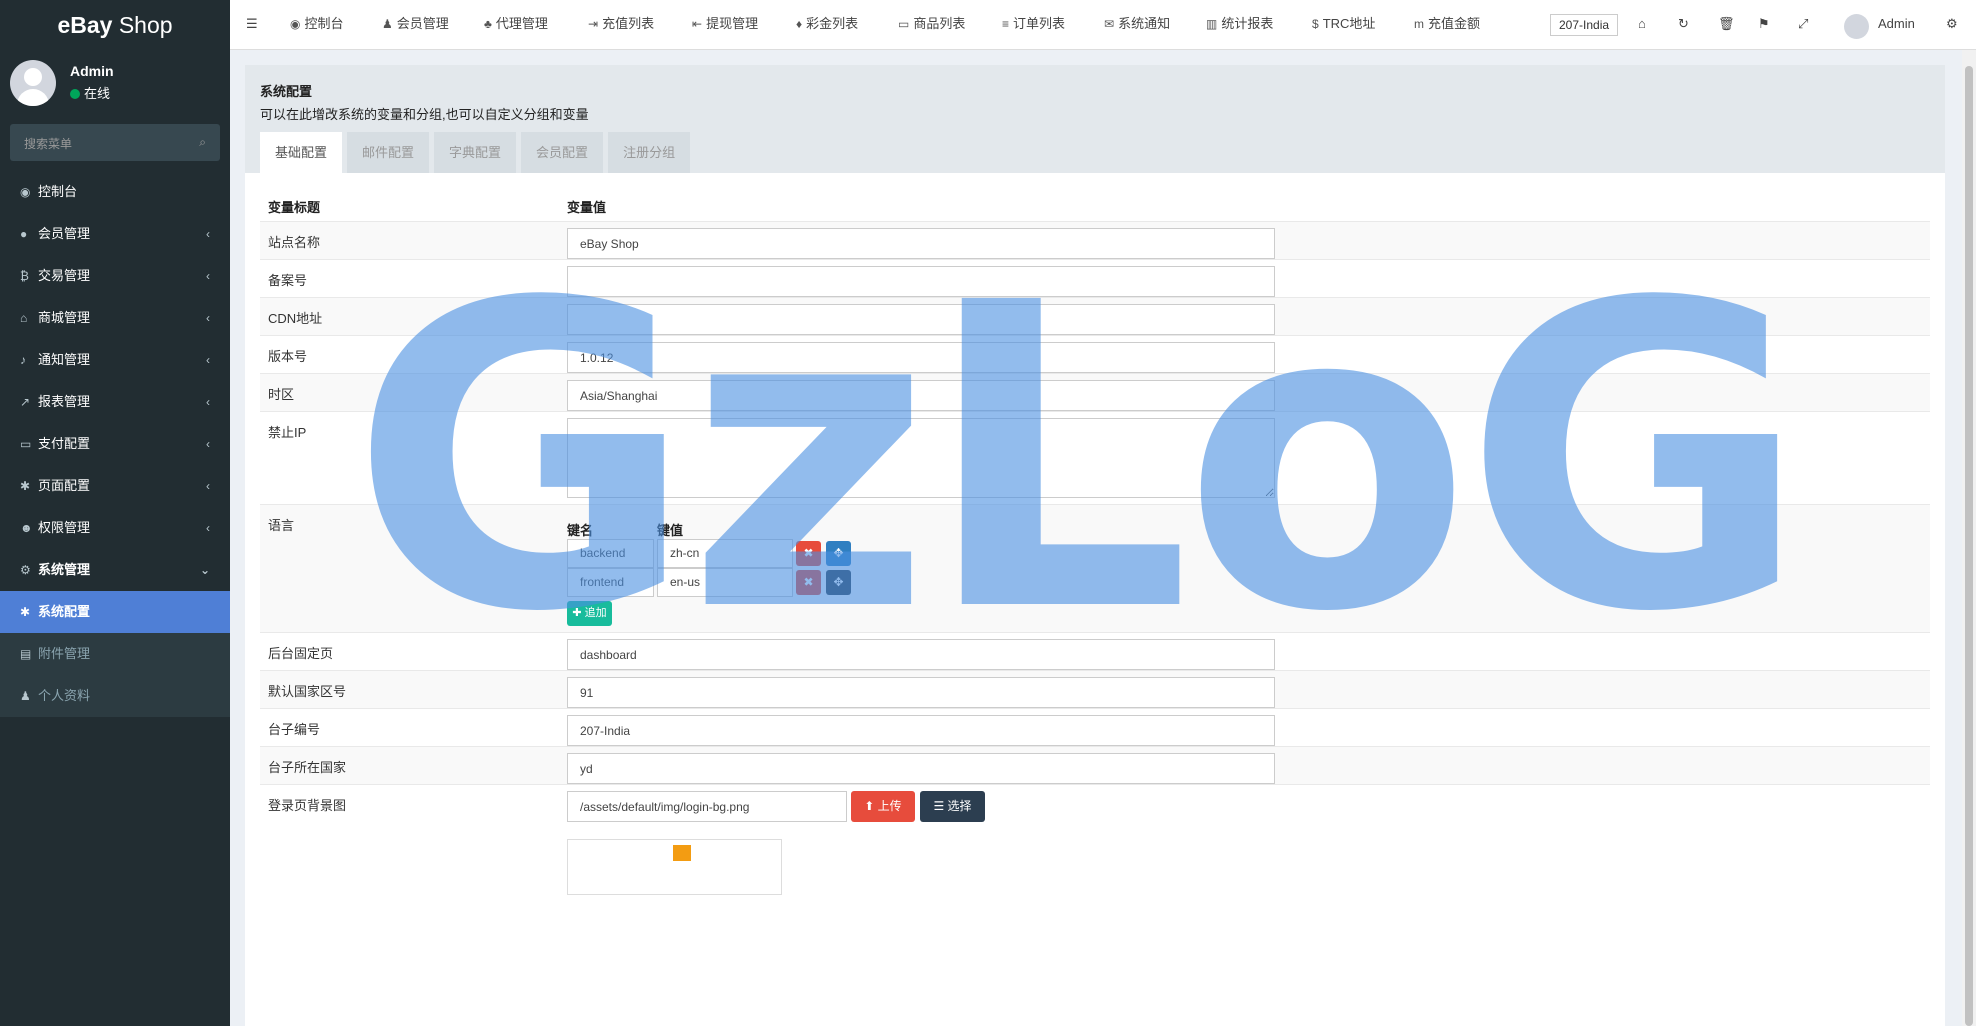 This screenshot has height=1026, width=1976. What do you see at coordinates (921, 357) in the screenshot?
I see `version-input` at bounding box center [921, 357].